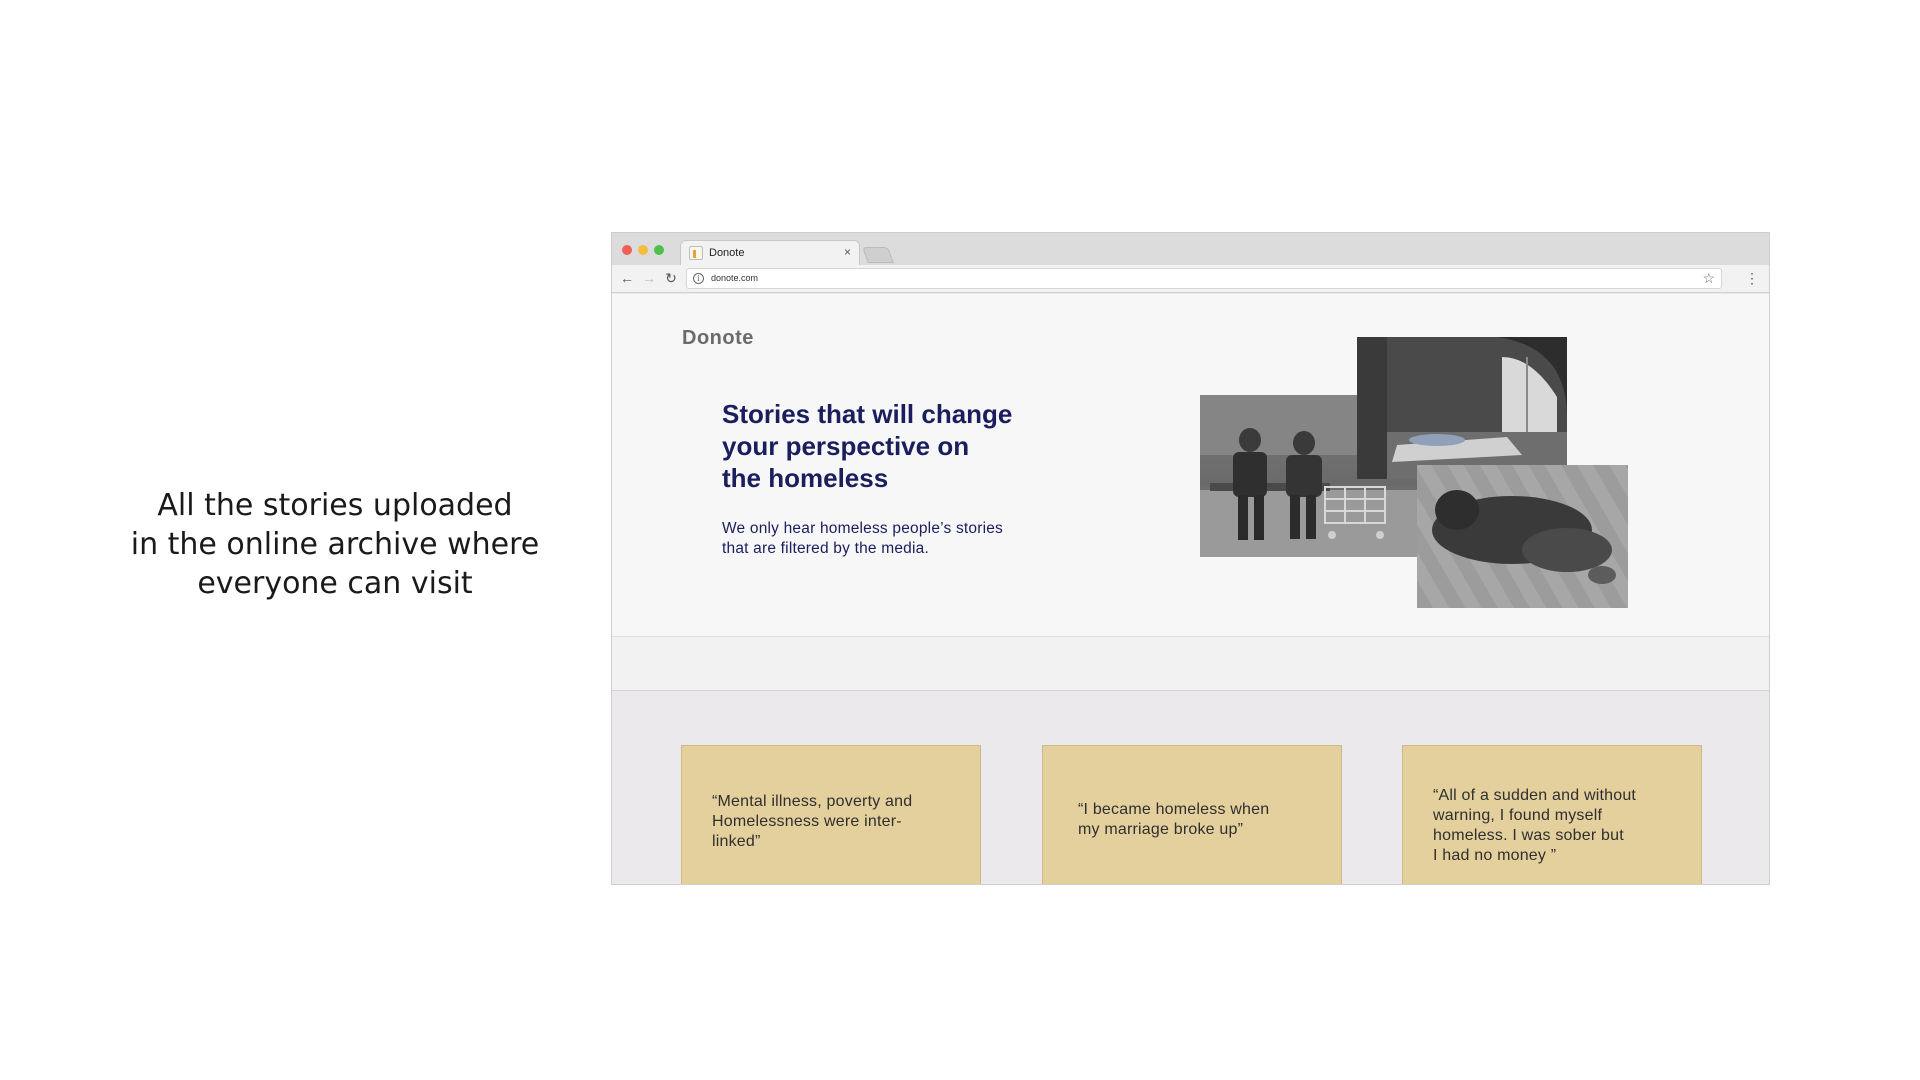  Describe the element at coordinates (846, 446) in the screenshot. I see `headline-line-2: your perspective on` at that location.